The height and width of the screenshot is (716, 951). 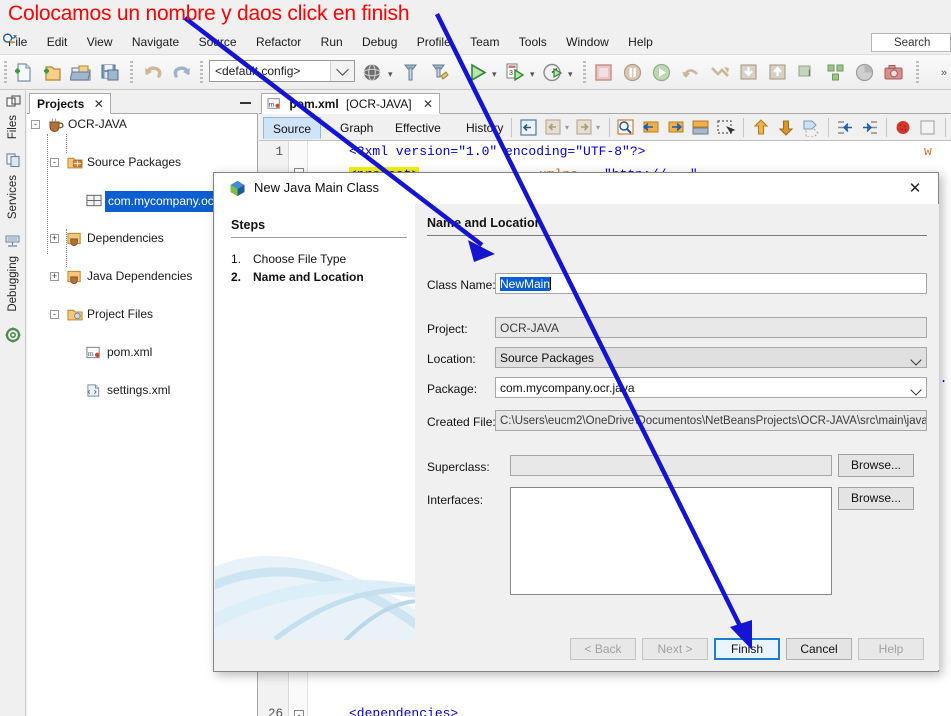 I want to click on globe-dropdown-caret: ▾, so click(x=390, y=74).